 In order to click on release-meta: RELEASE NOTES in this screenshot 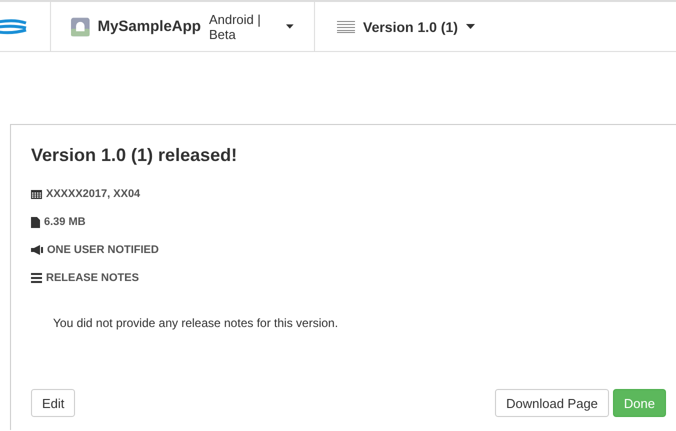, I will do `click(92, 278)`.